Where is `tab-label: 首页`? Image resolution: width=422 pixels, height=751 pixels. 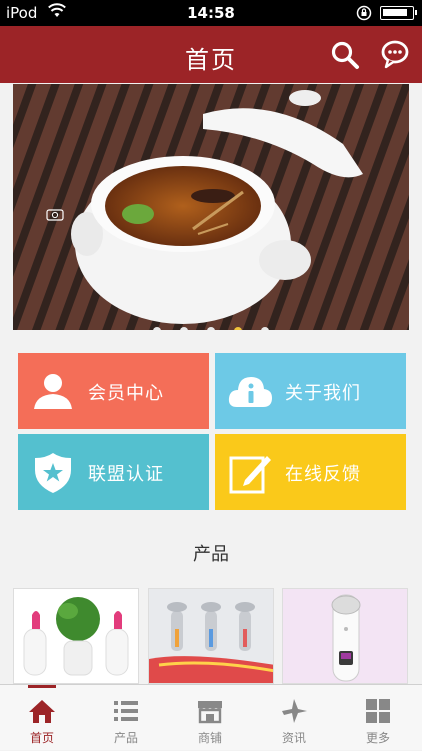 tab-label: 首页 is located at coordinates (41, 738).